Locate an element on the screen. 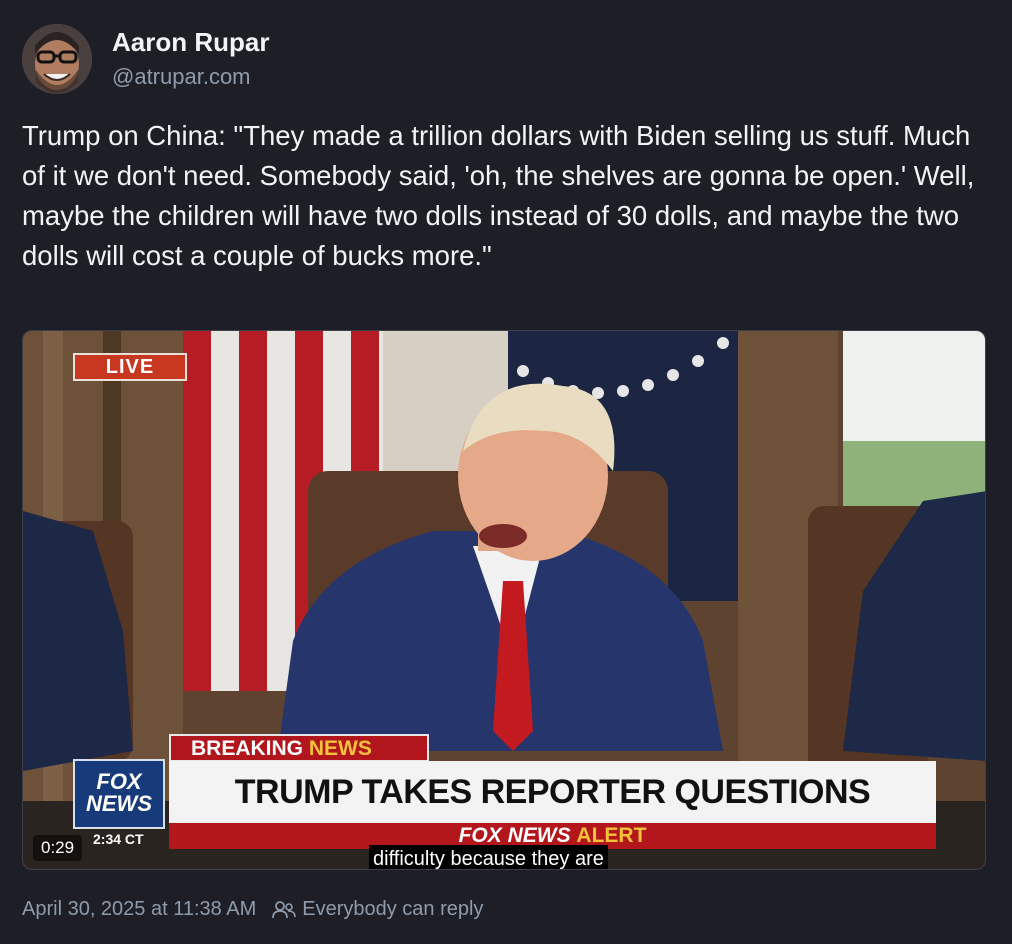 This screenshot has width=1012, height=944. avatar is located at coordinates (57, 59).